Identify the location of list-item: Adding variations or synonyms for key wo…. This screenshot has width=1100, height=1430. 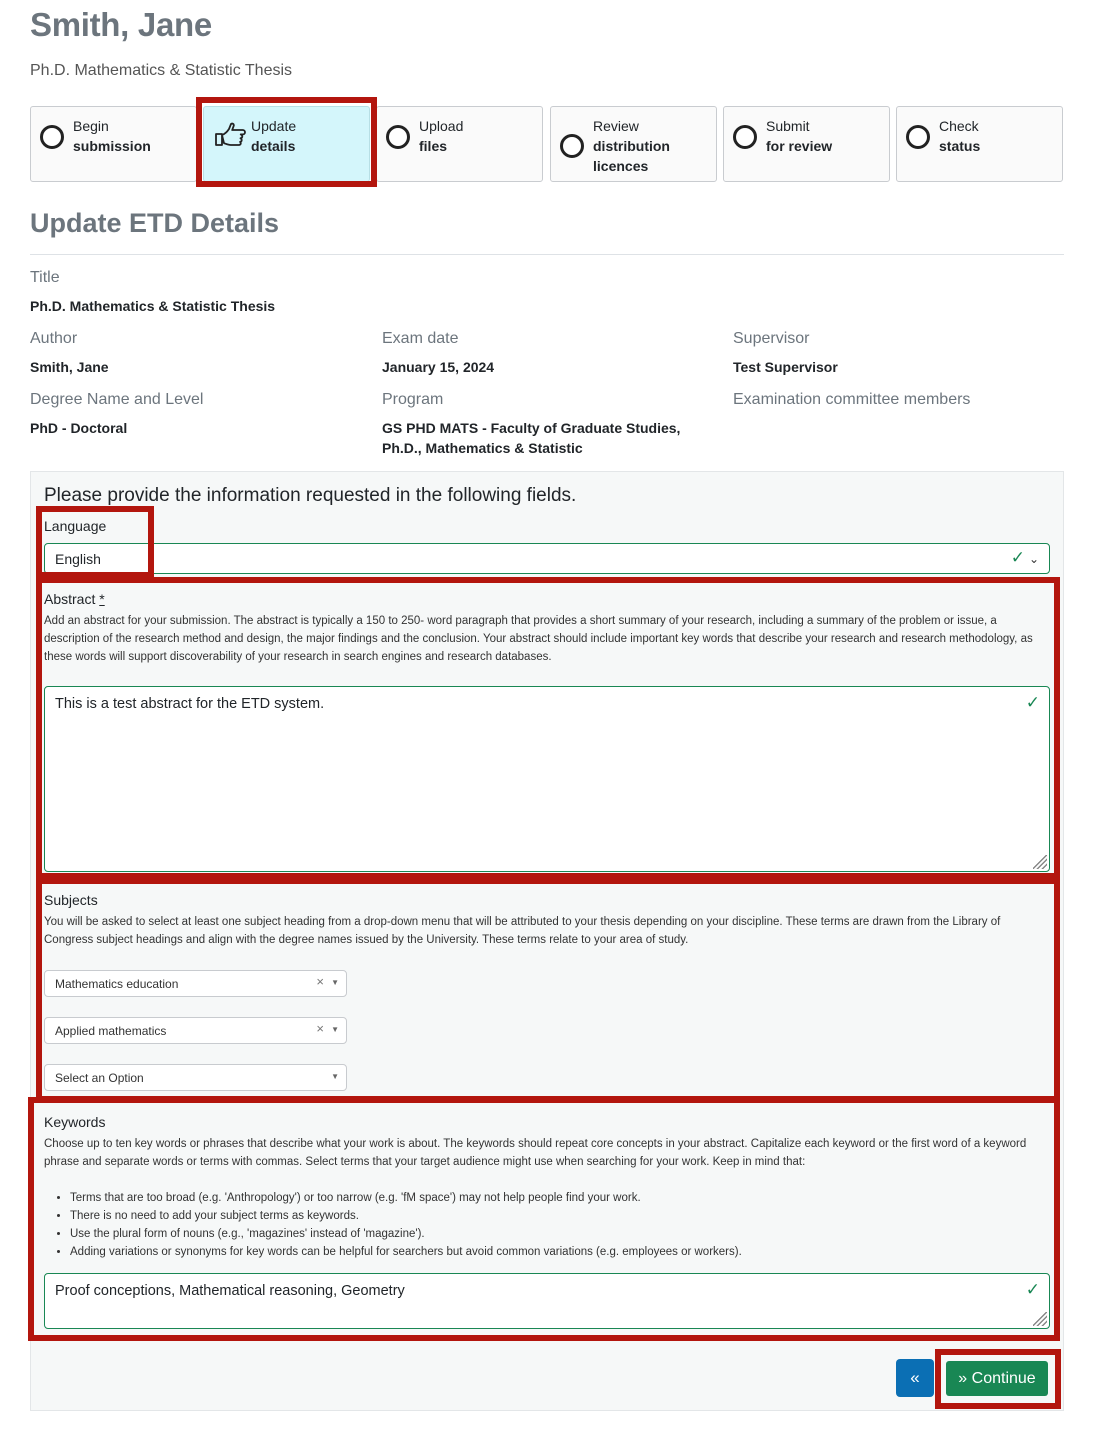
(406, 1252).